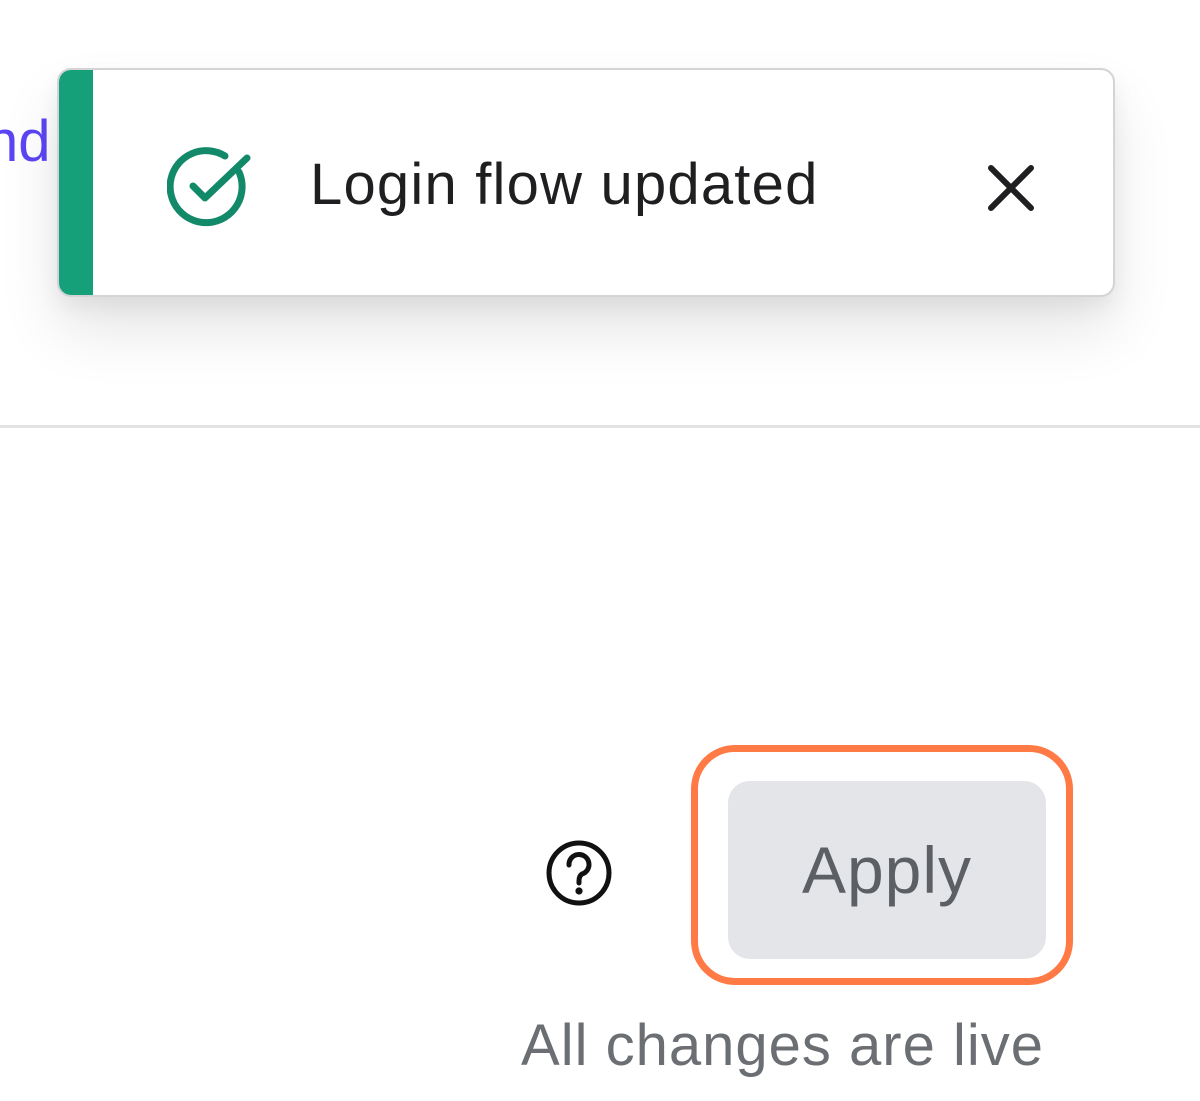  Describe the element at coordinates (782, 1045) in the screenshot. I see `status-text: All changes are live` at that location.